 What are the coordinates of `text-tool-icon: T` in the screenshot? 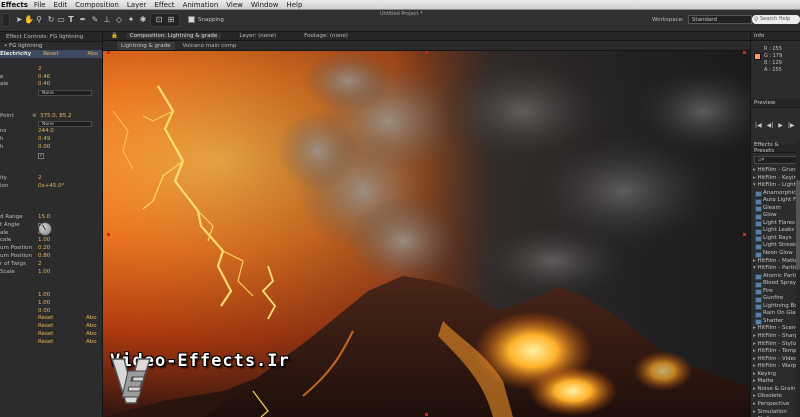 It's located at (71, 20).